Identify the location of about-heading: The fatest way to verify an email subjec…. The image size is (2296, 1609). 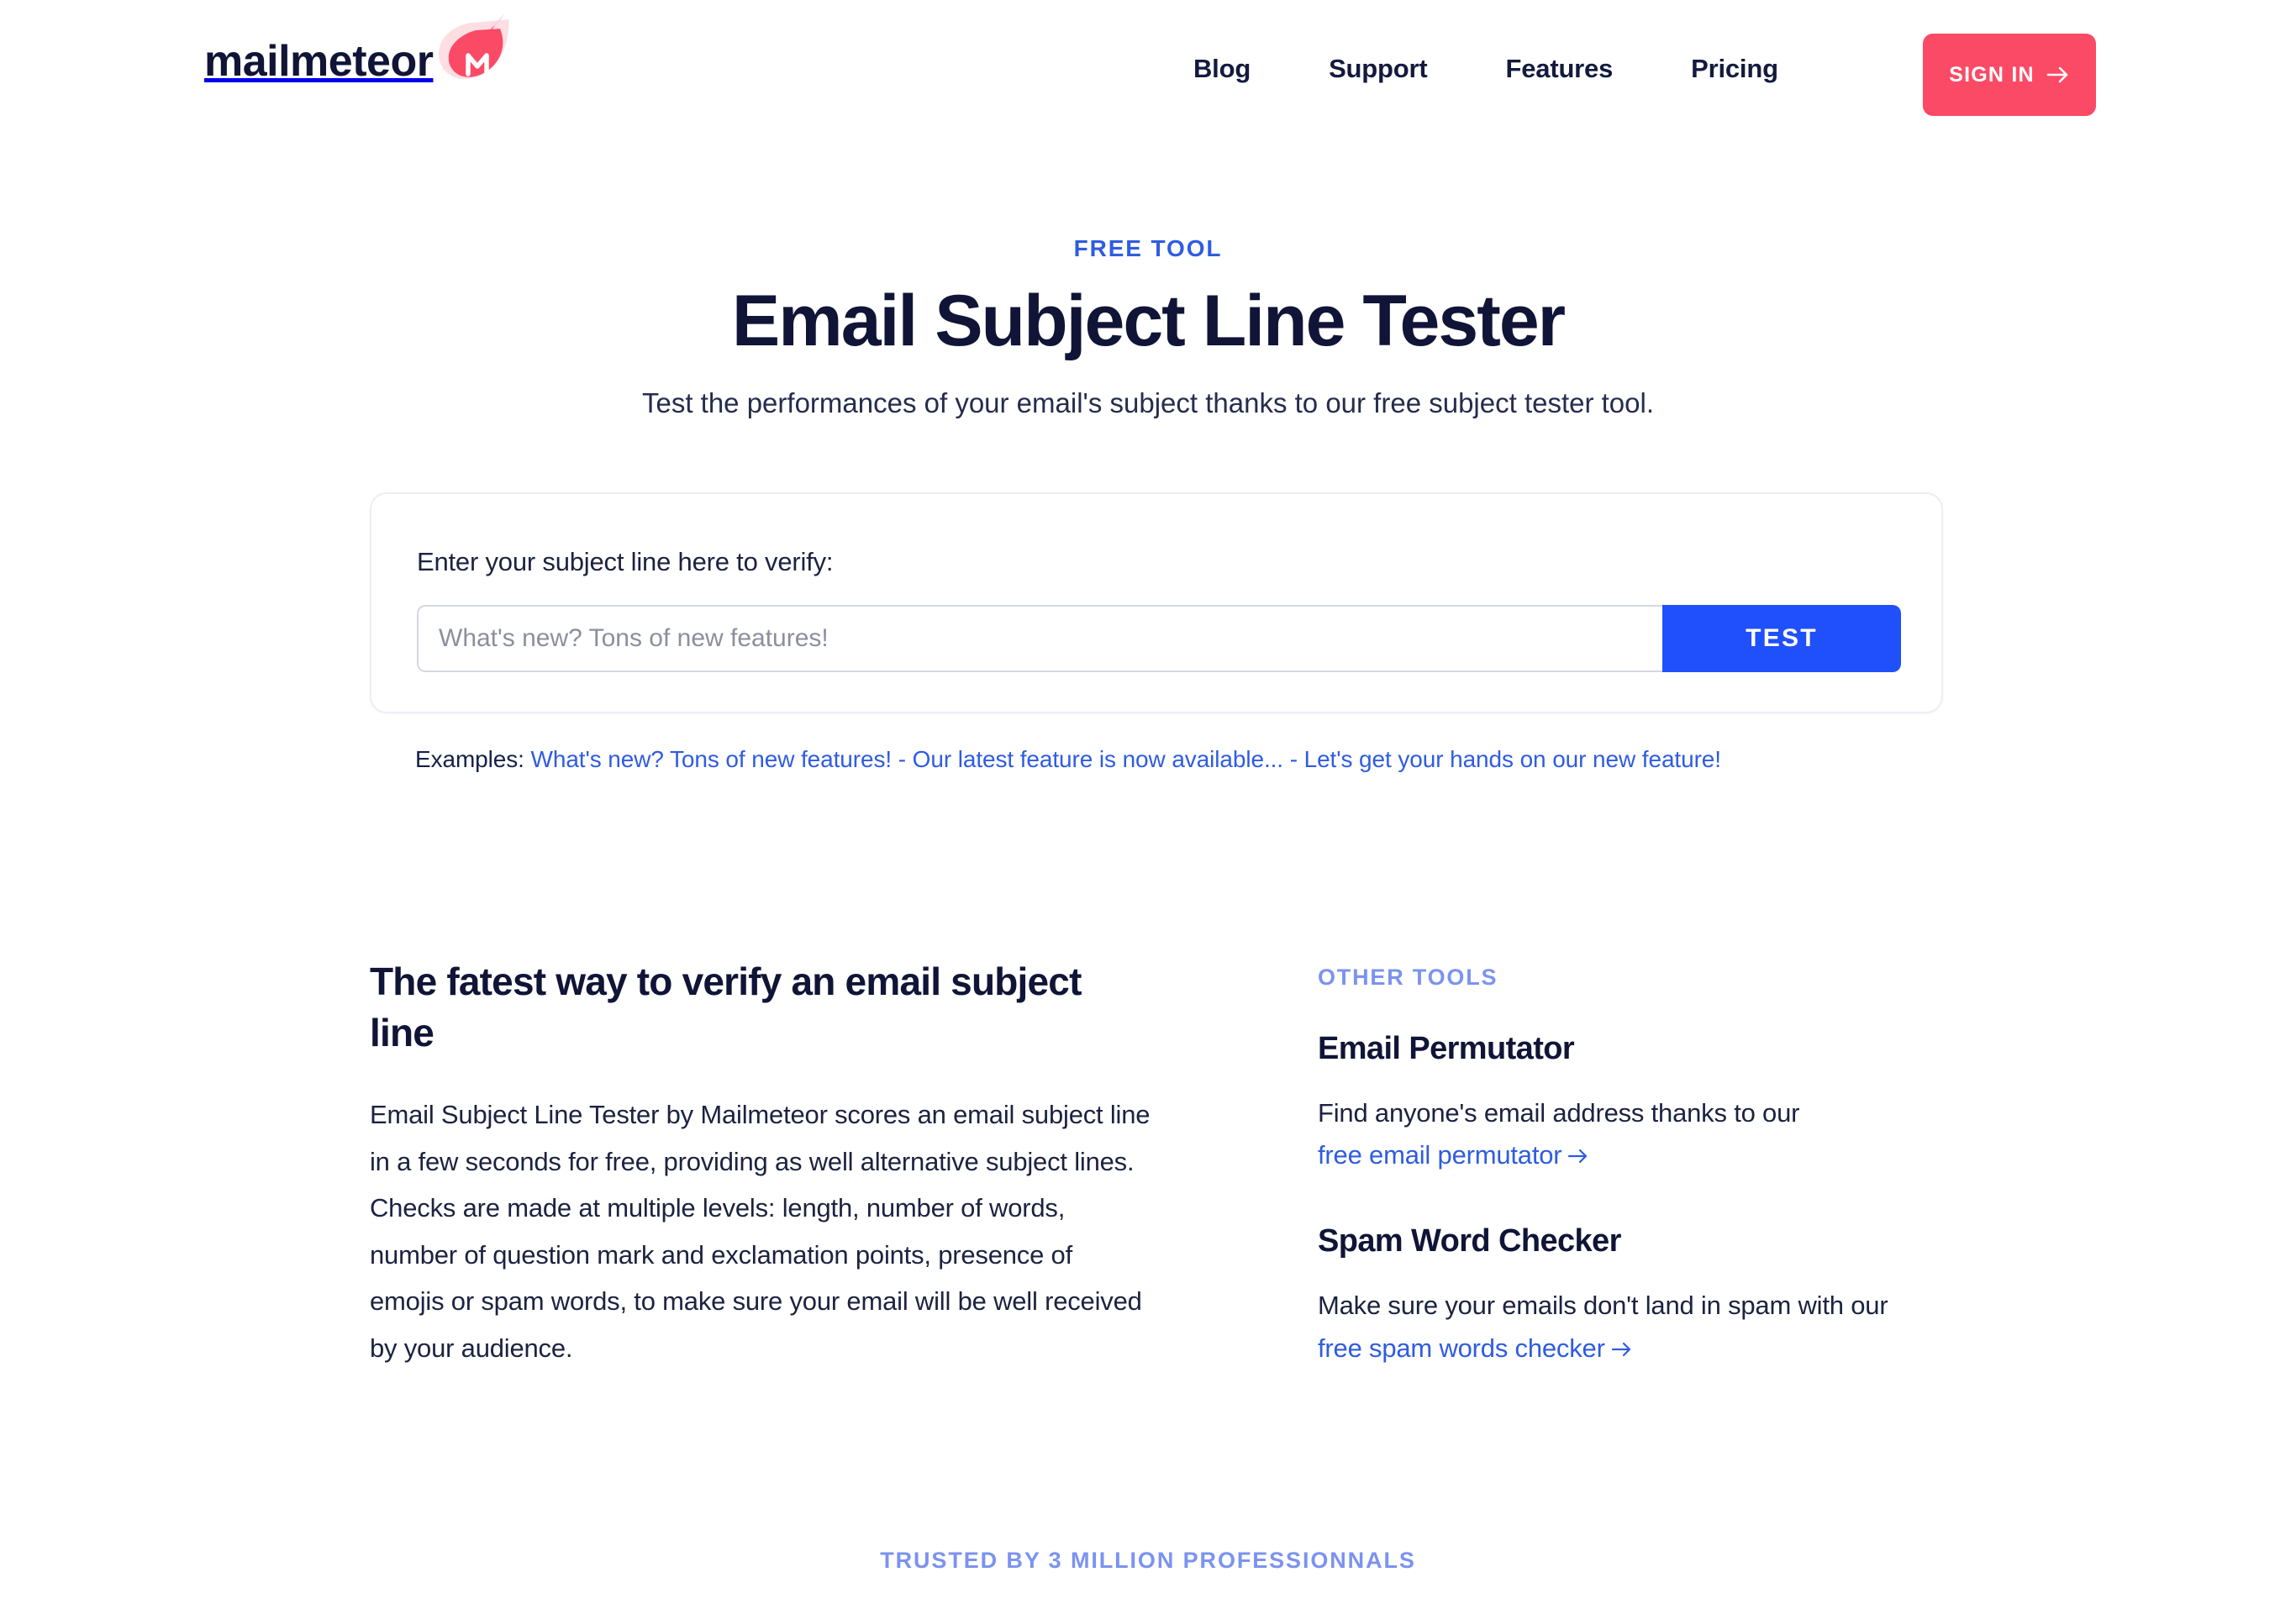
(726, 1007).